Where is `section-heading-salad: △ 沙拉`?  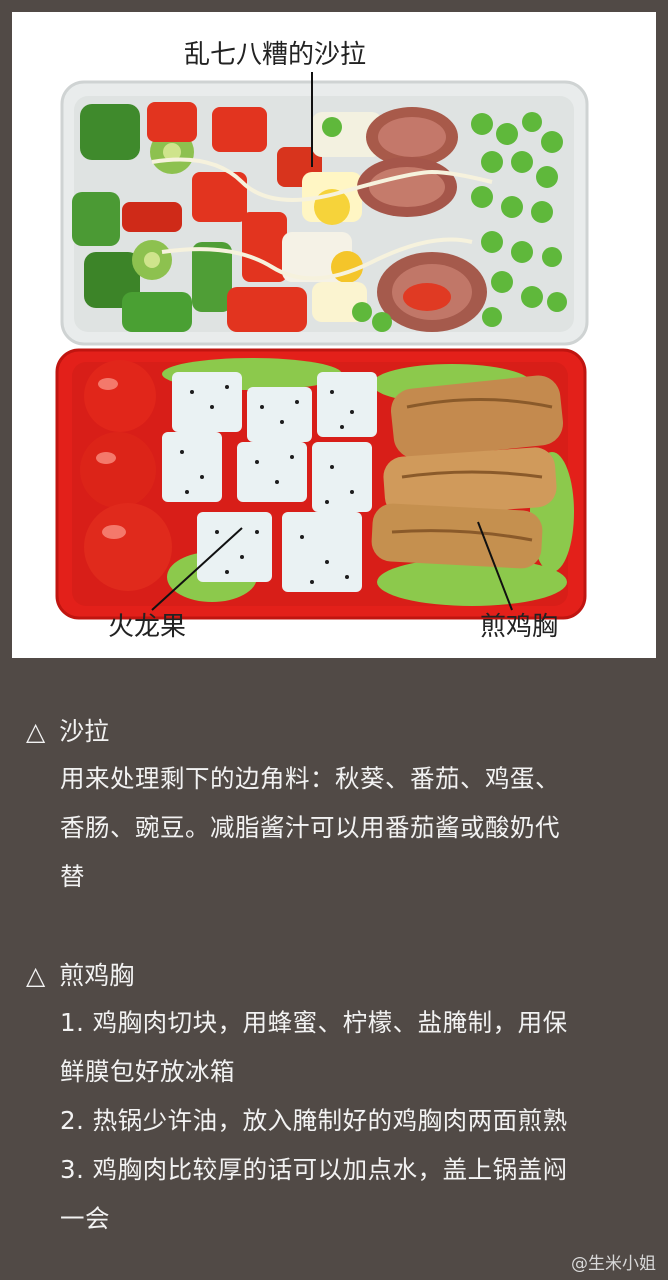 section-heading-salad: △ 沙拉 is located at coordinates (67, 730).